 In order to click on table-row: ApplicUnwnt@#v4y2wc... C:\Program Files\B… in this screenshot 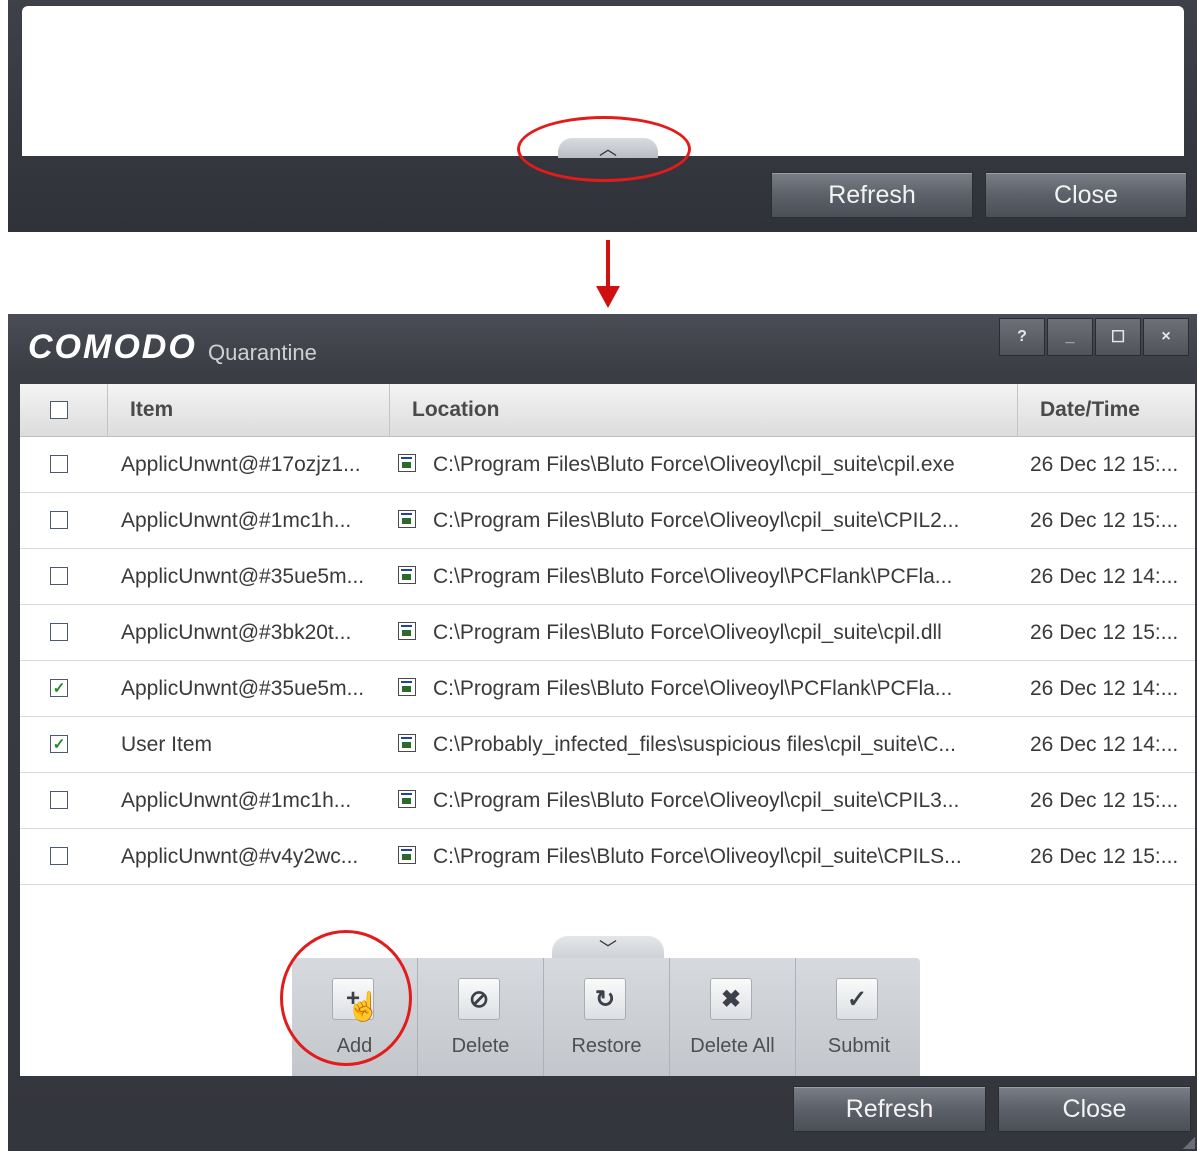, I will do `click(607, 857)`.